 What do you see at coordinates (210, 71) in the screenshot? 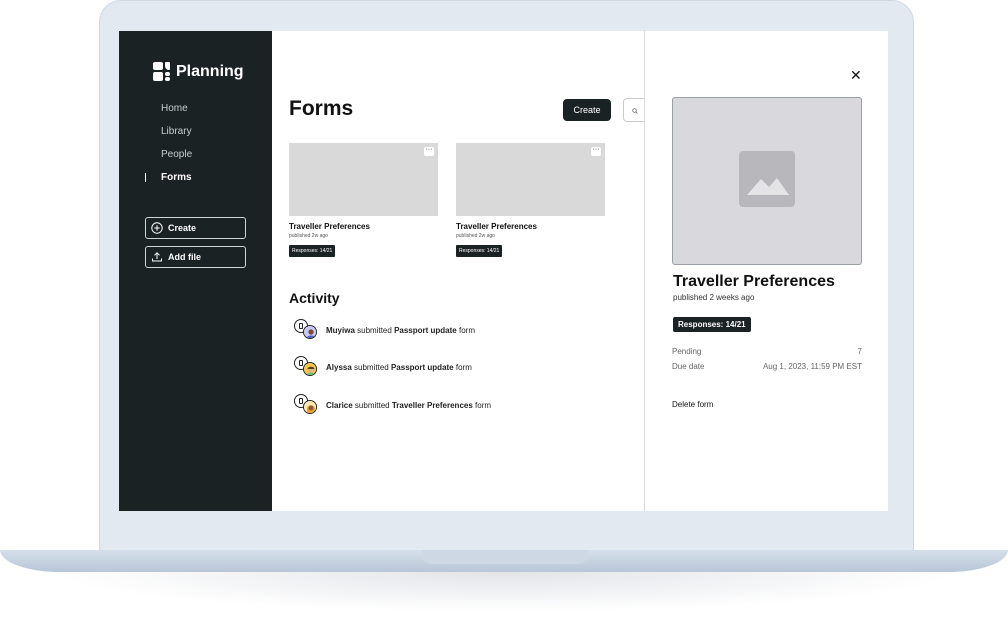
I see `app-name: Planning` at bounding box center [210, 71].